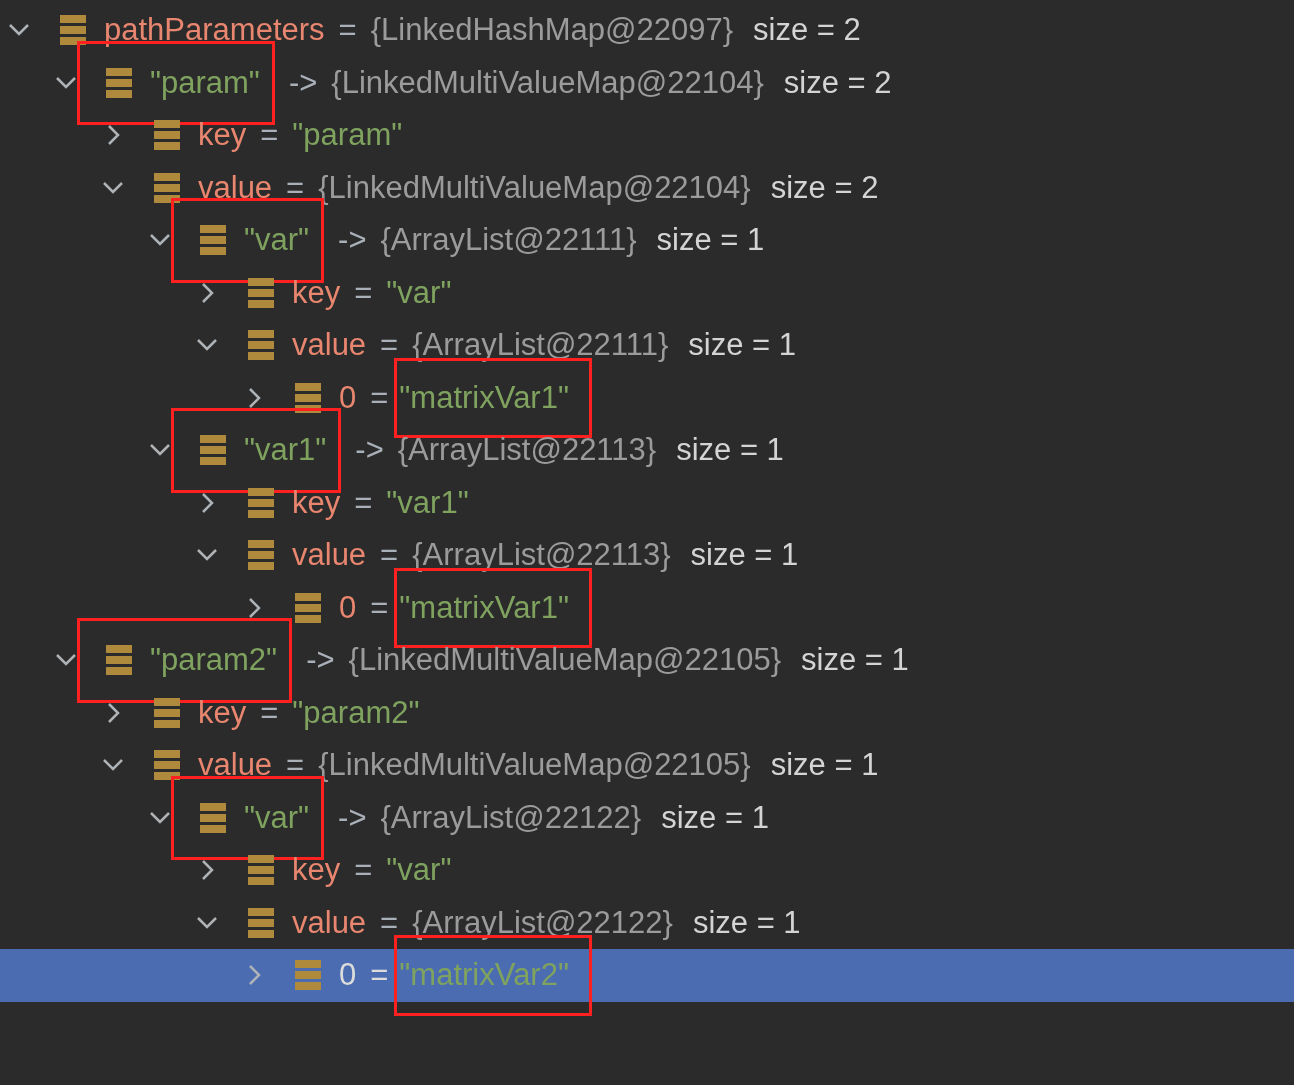 The image size is (1294, 1085). I want to click on variable-value: "param2", so click(356, 712).